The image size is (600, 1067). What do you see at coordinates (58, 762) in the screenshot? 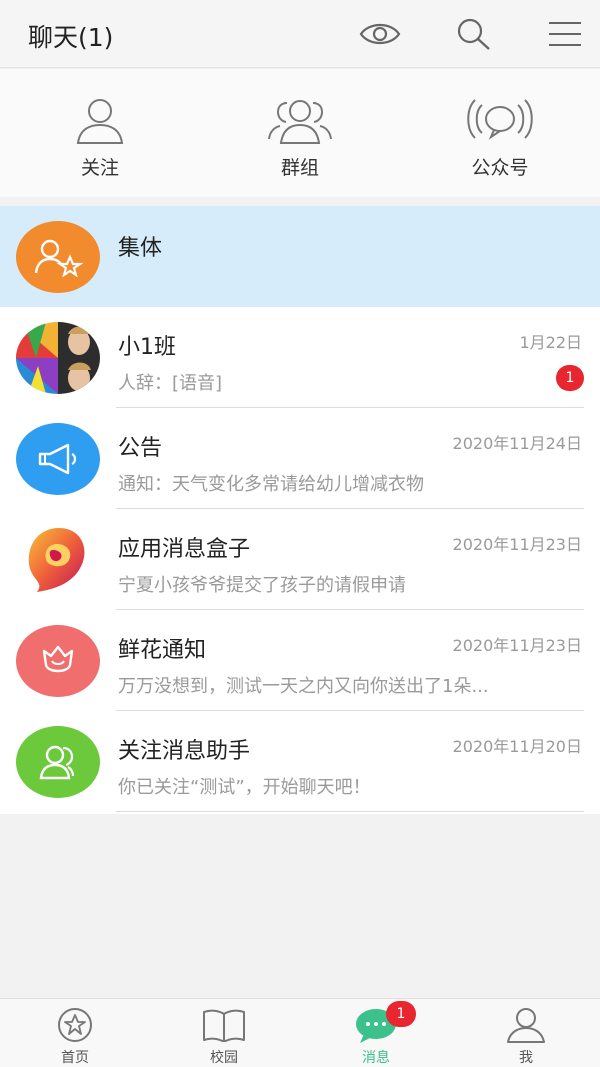
I see `follow-assistant-icon` at bounding box center [58, 762].